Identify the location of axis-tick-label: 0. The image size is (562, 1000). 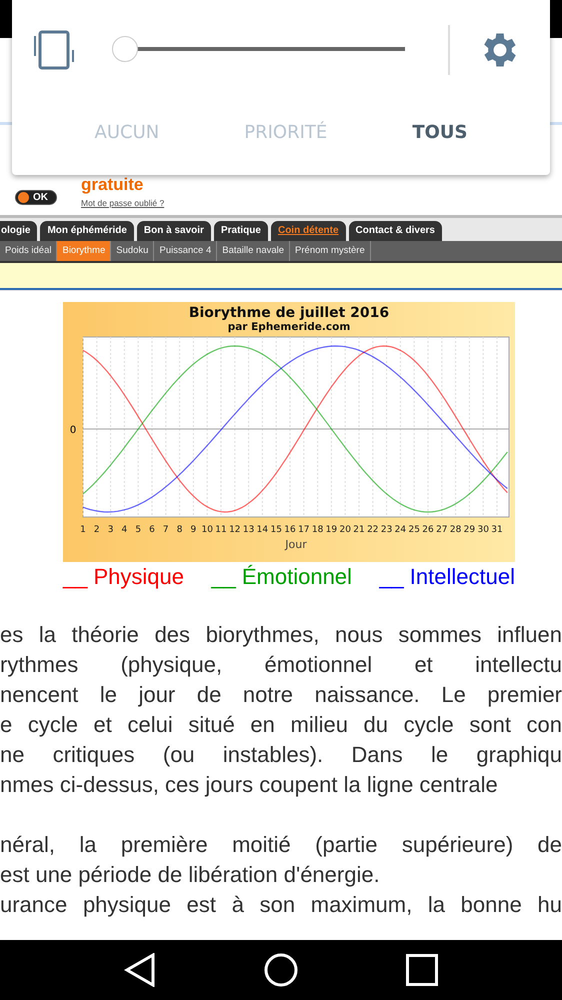
(73, 430).